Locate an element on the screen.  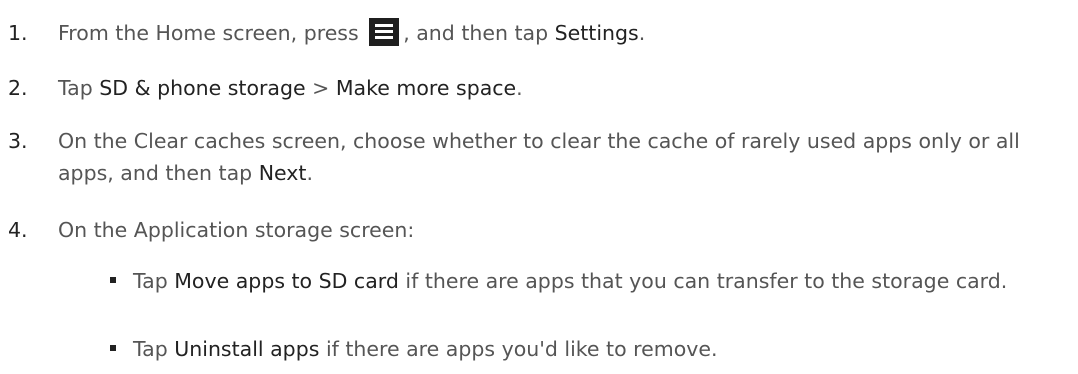
step-number: 3. is located at coordinates (18, 141).